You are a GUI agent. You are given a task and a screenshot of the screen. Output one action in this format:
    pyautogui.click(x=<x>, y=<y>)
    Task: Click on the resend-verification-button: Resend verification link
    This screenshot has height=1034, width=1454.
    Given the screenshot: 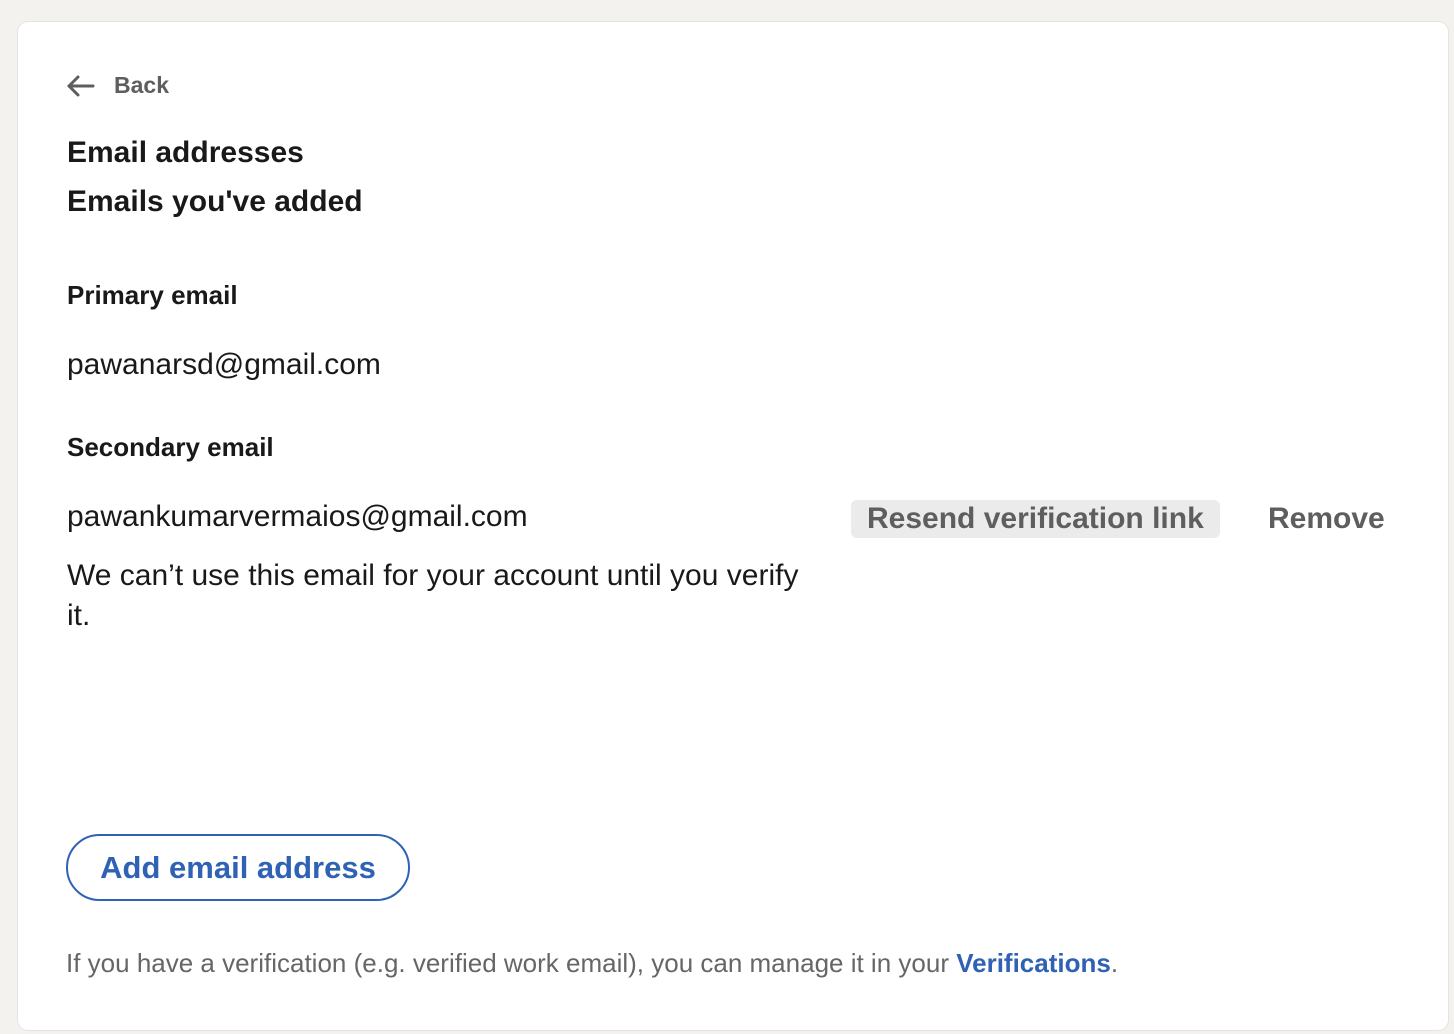 What is the action you would take?
    pyautogui.click(x=1035, y=519)
    